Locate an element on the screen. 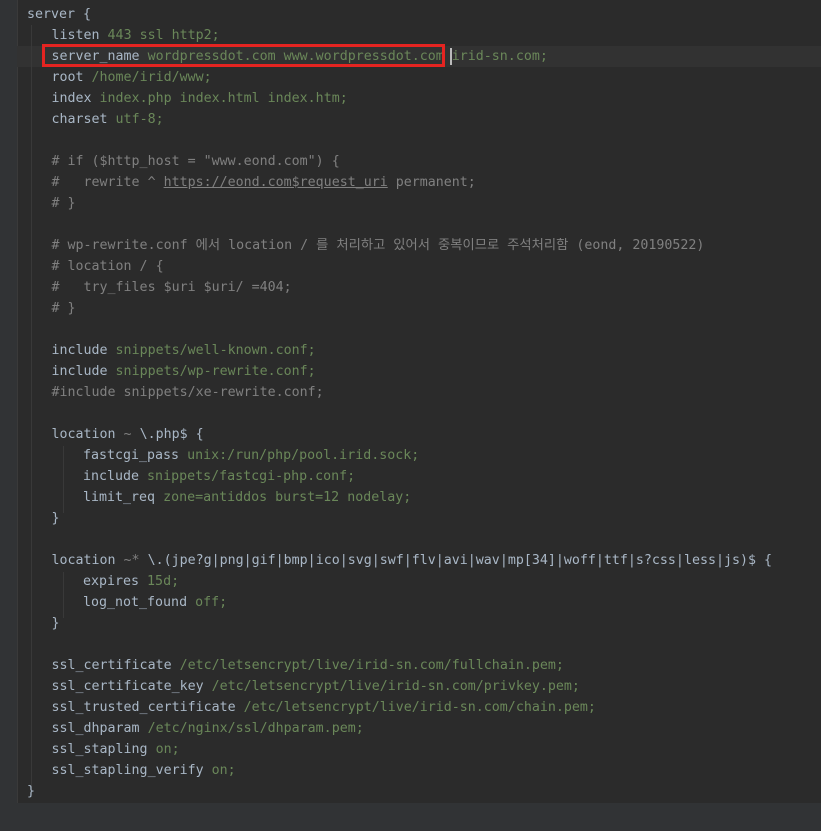 This screenshot has height=831, width=821. code-line: # if ($http_host = "www.eond.com") { is located at coordinates (399, 161).